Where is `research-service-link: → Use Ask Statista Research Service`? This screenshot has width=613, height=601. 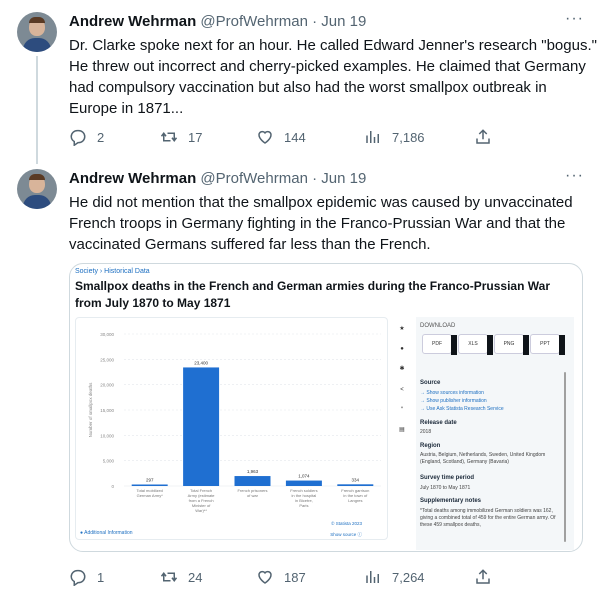
research-service-link: → Use Ask Statista Research Service is located at coordinates (490, 409).